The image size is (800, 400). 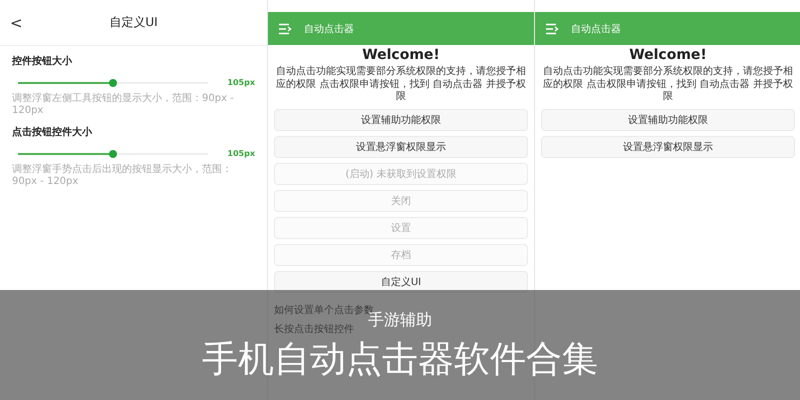 I want to click on setting-hint: 调整浮窗左侧工具按钮的显示大小，范围：90px - 120px, so click(x=123, y=105).